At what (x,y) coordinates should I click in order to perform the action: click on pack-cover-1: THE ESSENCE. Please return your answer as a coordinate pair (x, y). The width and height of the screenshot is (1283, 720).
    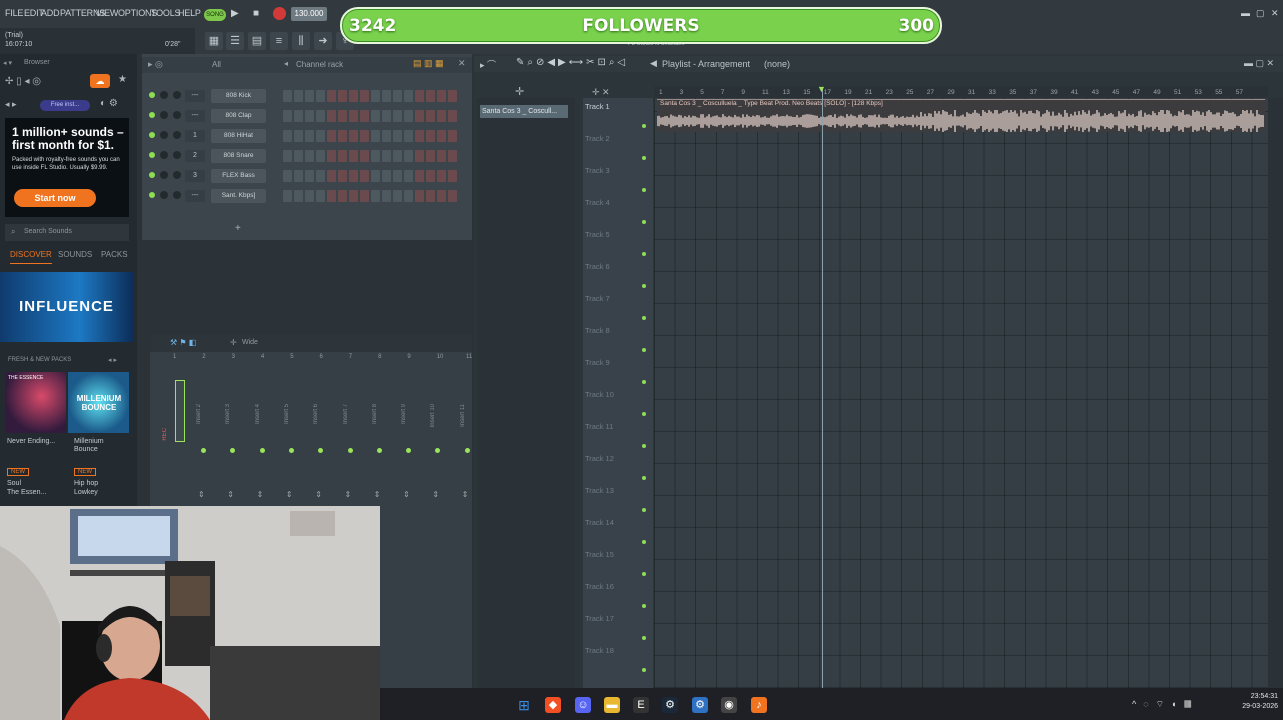
    Looking at the image, I should click on (35, 402).